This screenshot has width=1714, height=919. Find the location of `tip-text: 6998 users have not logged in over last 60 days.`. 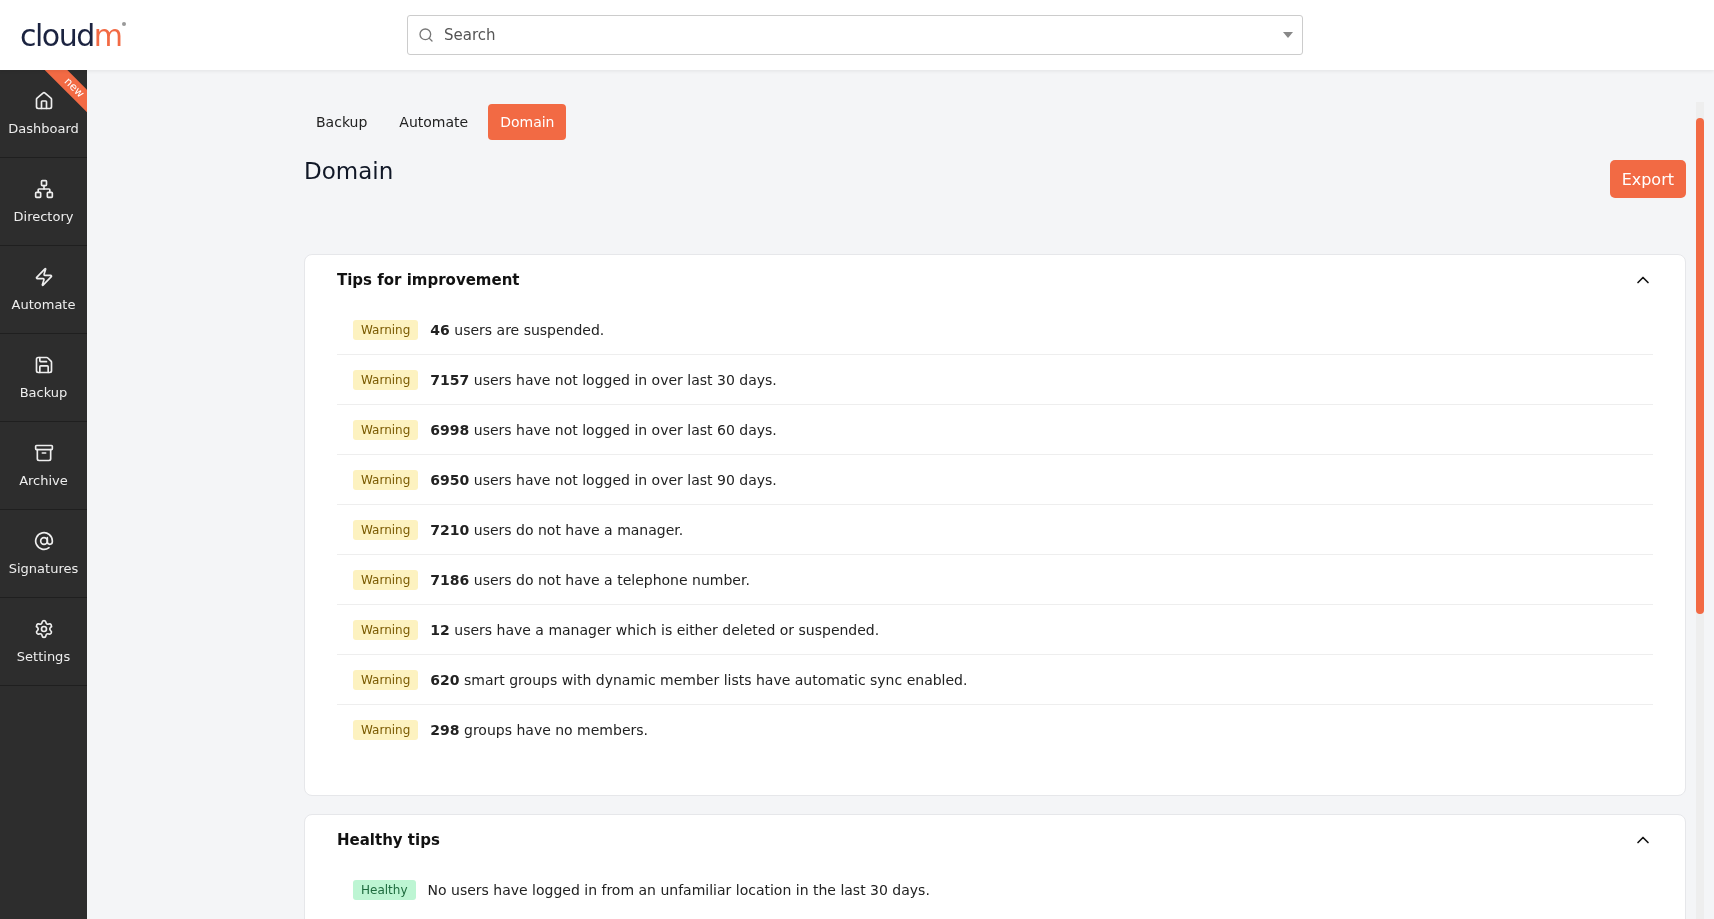

tip-text: 6998 users have not logged in over last 60 days. is located at coordinates (603, 429).